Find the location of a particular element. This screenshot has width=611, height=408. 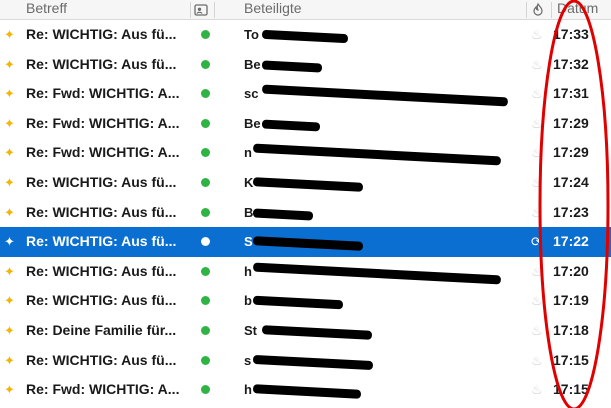

message-row: ✦ Re: WICHTIG: Aus fü... S ⟳ 17:22 is located at coordinates (305, 242).